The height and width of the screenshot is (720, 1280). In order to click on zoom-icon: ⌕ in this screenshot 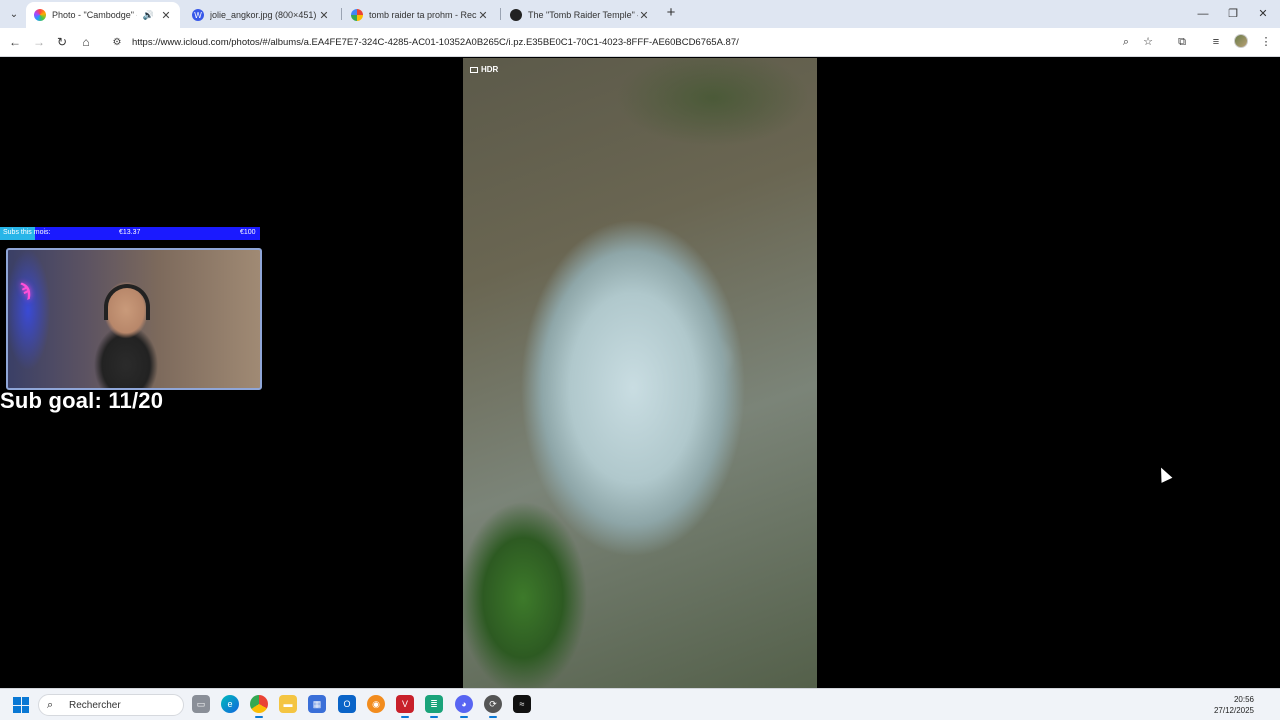, I will do `click(1126, 42)`.